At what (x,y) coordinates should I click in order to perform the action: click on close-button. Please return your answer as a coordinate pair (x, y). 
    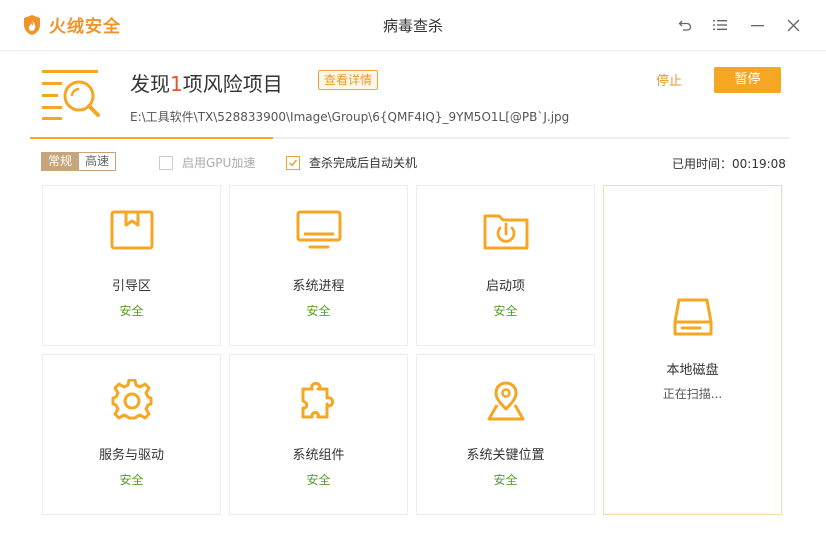
    Looking at the image, I should click on (793, 25).